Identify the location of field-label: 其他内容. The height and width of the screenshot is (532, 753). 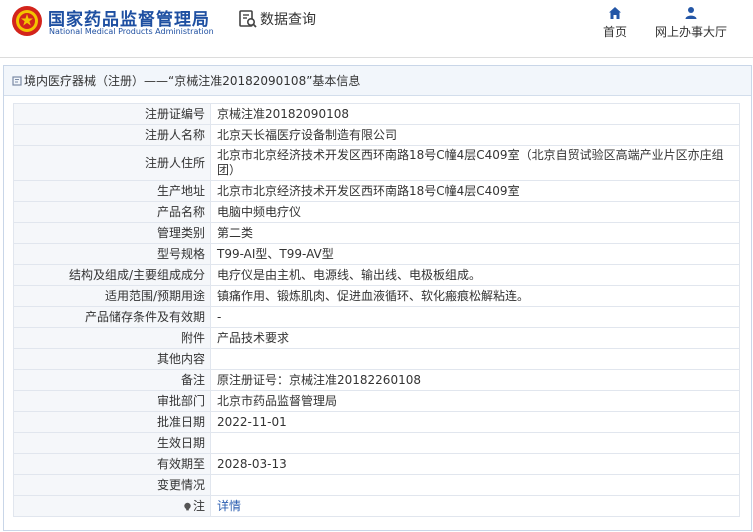
(112, 359).